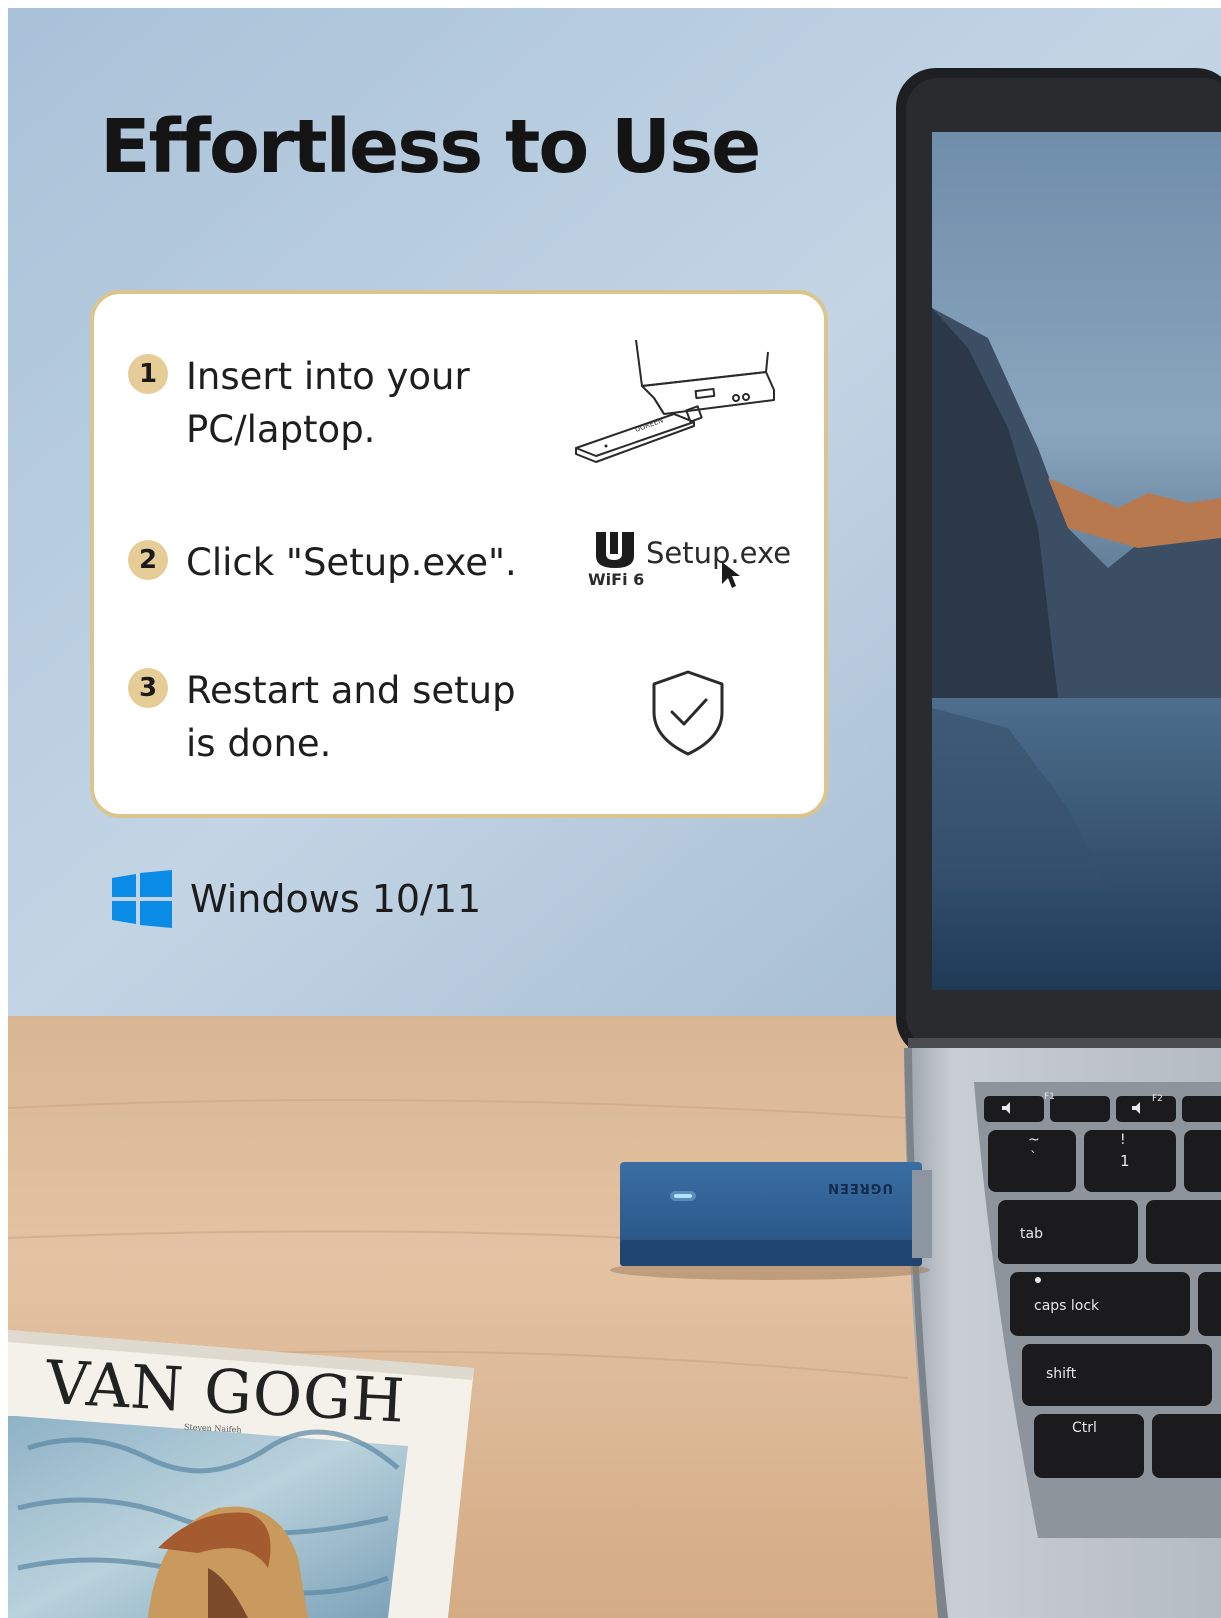 The width and height of the screenshot is (1221, 1618). Describe the element at coordinates (1049, 1097) in the screenshot. I see `key-f1-label: F1` at that location.